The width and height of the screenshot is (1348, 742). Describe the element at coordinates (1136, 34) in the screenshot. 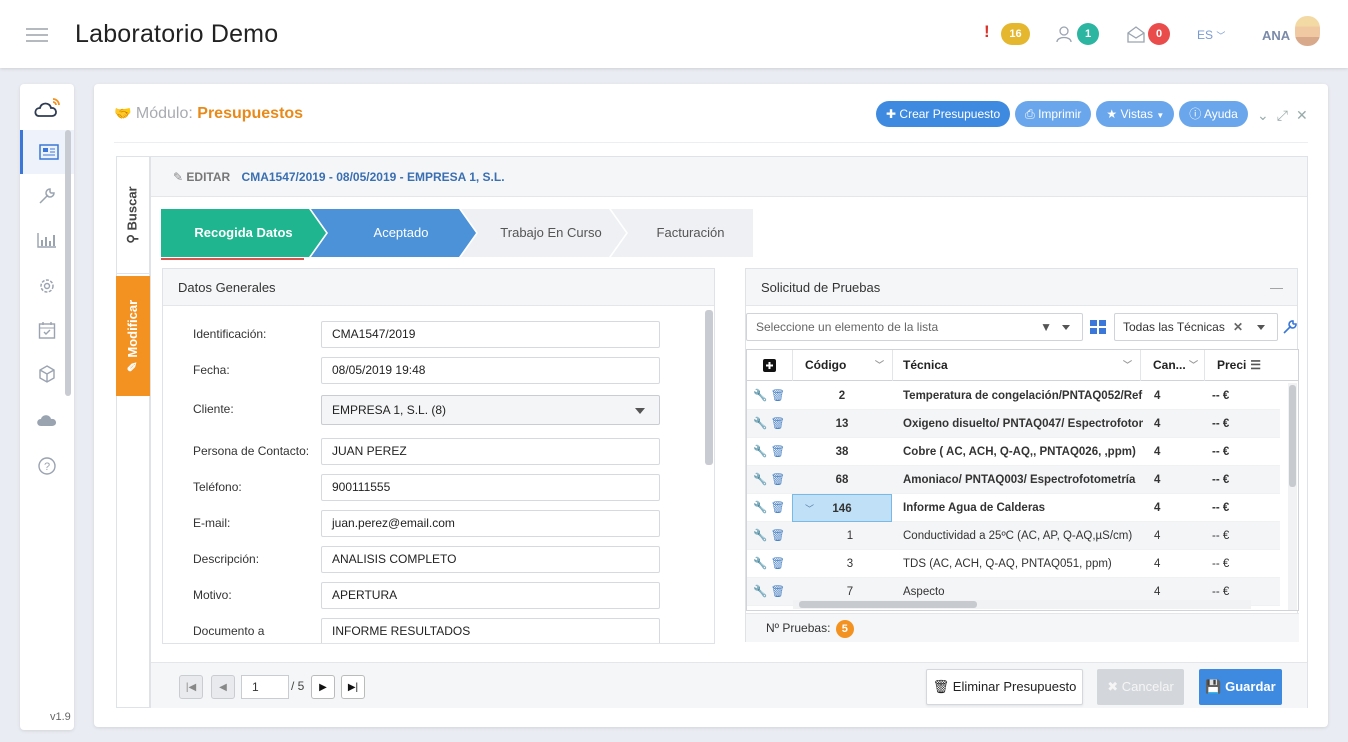

I see `envelope-open-icon` at that location.